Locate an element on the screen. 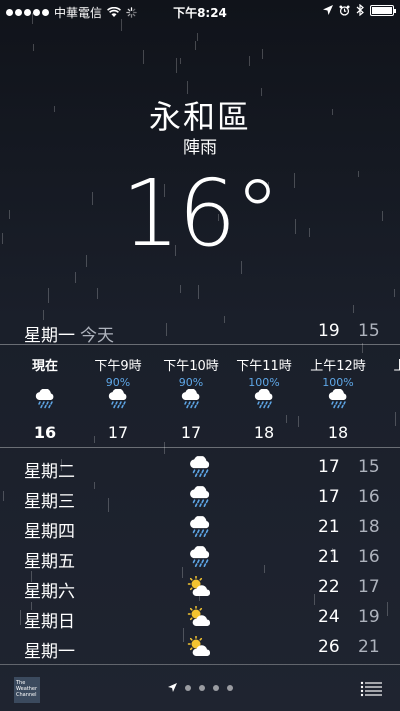  day-name: 星期五 is located at coordinates (49, 562).